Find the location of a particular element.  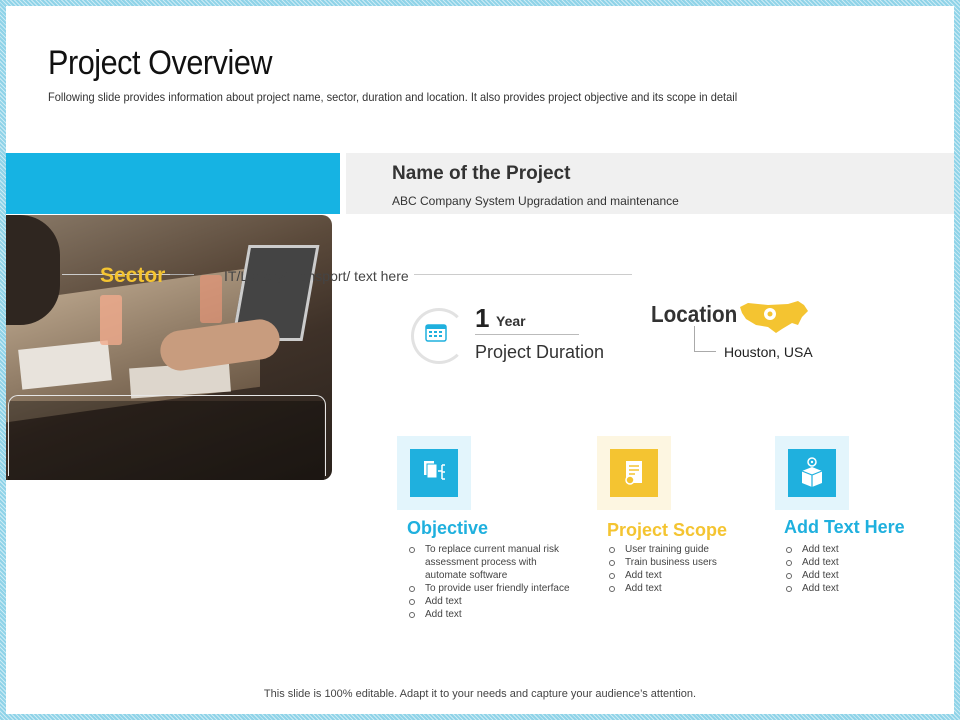

scope-card-icon-bg is located at coordinates (634, 473).